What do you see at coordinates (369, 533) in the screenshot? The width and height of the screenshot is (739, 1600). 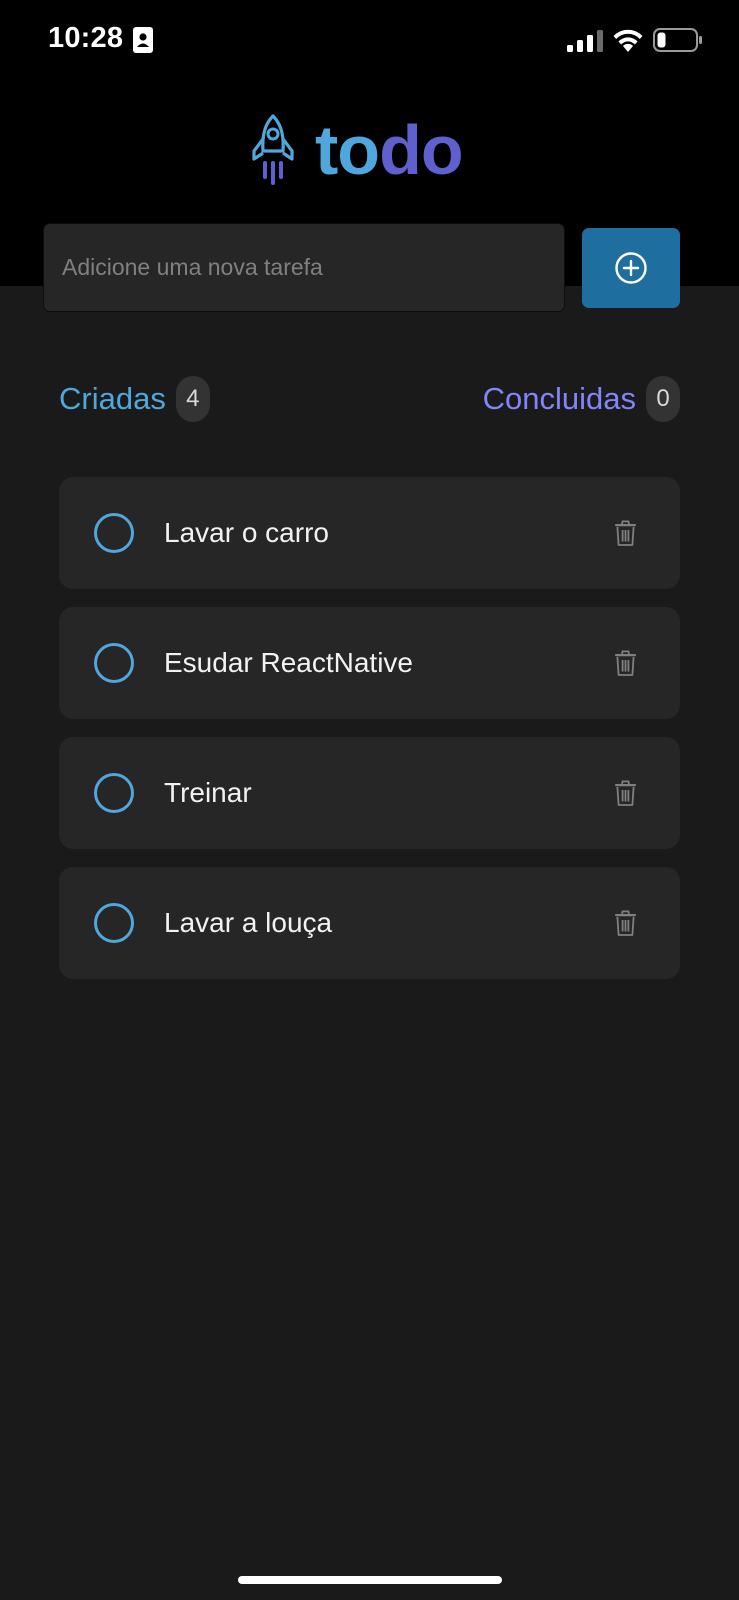 I see `task-item: Lavar o carro` at bounding box center [369, 533].